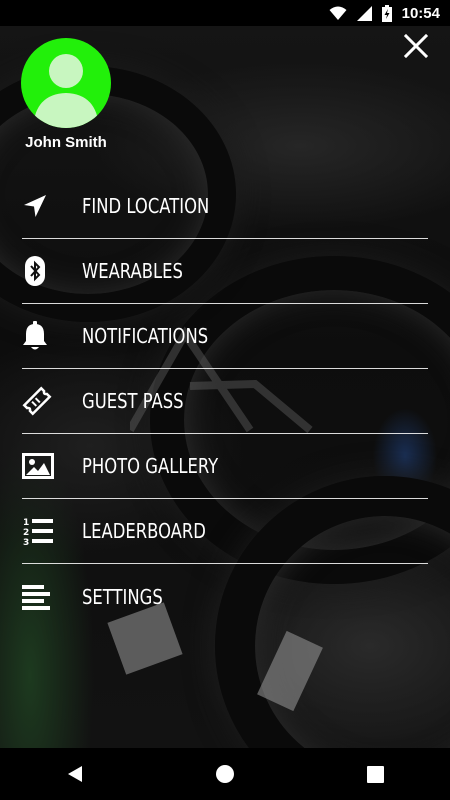 Image resolution: width=450 pixels, height=800 pixels. What do you see at coordinates (338, 13) in the screenshot?
I see `wifi-icon` at bounding box center [338, 13].